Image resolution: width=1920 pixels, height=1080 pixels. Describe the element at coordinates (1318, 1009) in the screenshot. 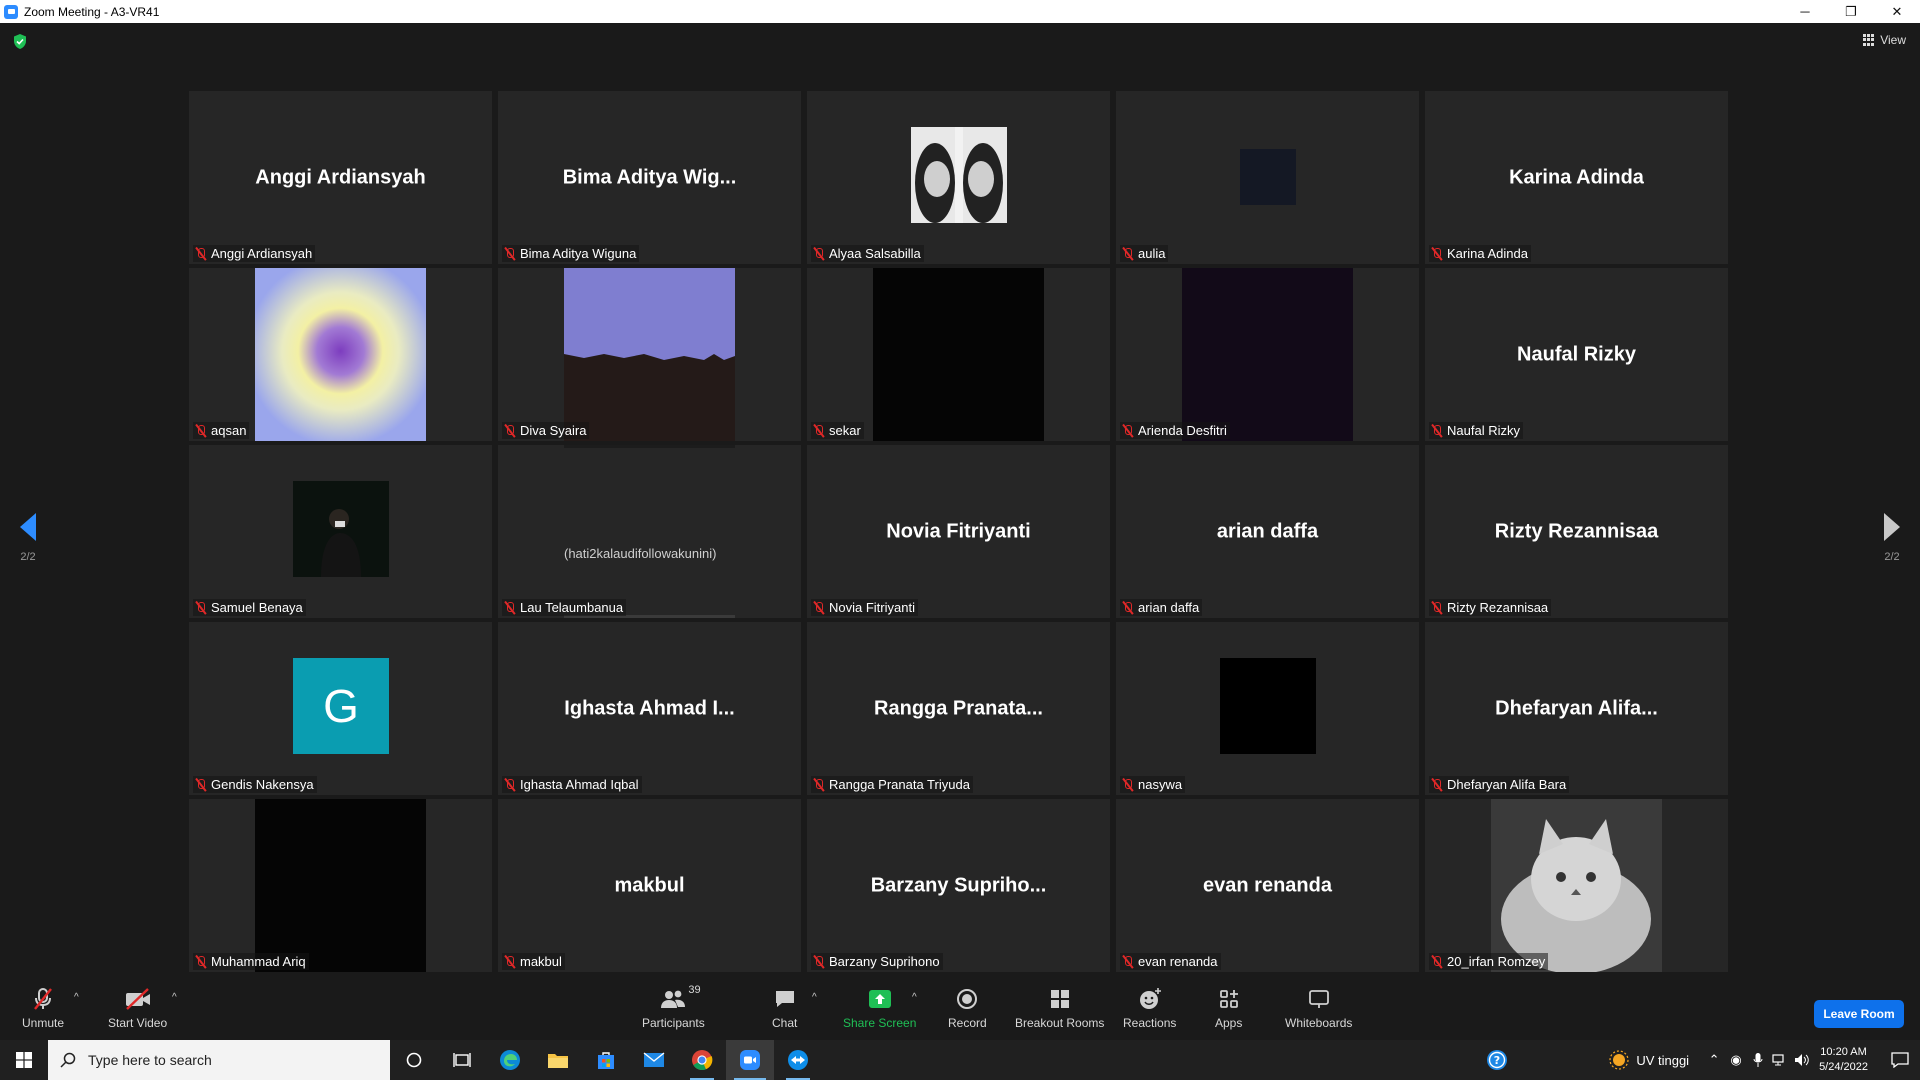

I see `whiteboards-button: Whiteboards` at that location.